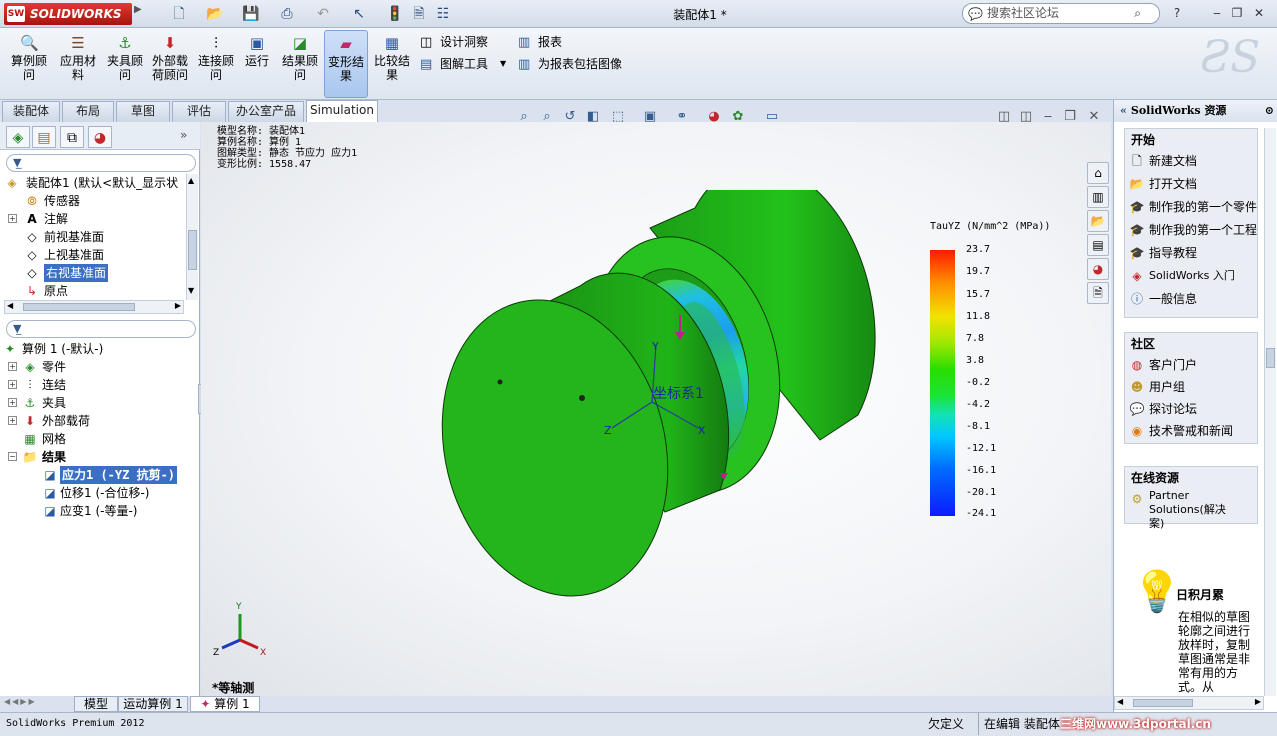  Describe the element at coordinates (1193, 208) in the screenshot. I see `first-part-link: 🎓 制作我的第一个零件` at that location.